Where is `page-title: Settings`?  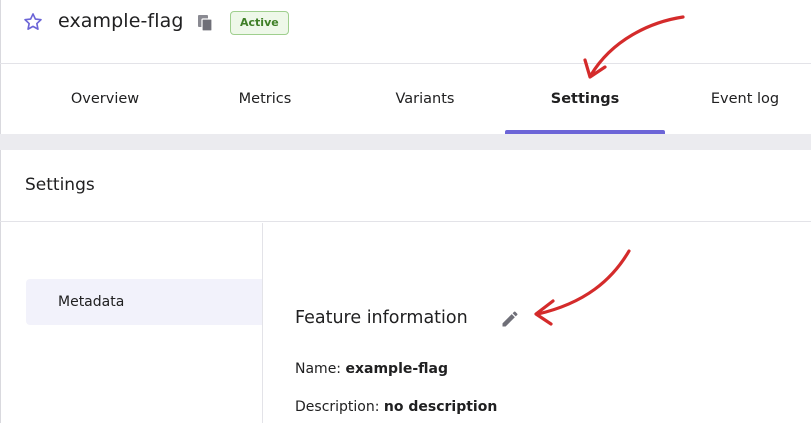 page-title: Settings is located at coordinates (60, 185).